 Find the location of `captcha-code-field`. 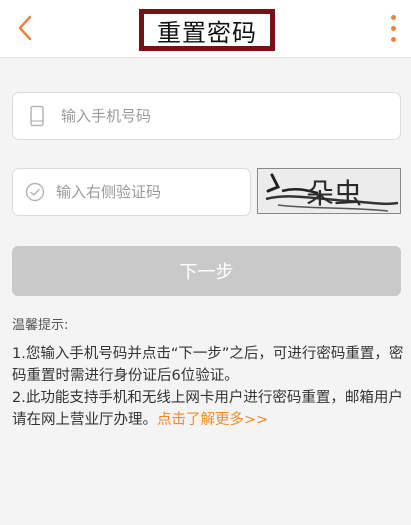

captcha-code-field is located at coordinates (131, 192).